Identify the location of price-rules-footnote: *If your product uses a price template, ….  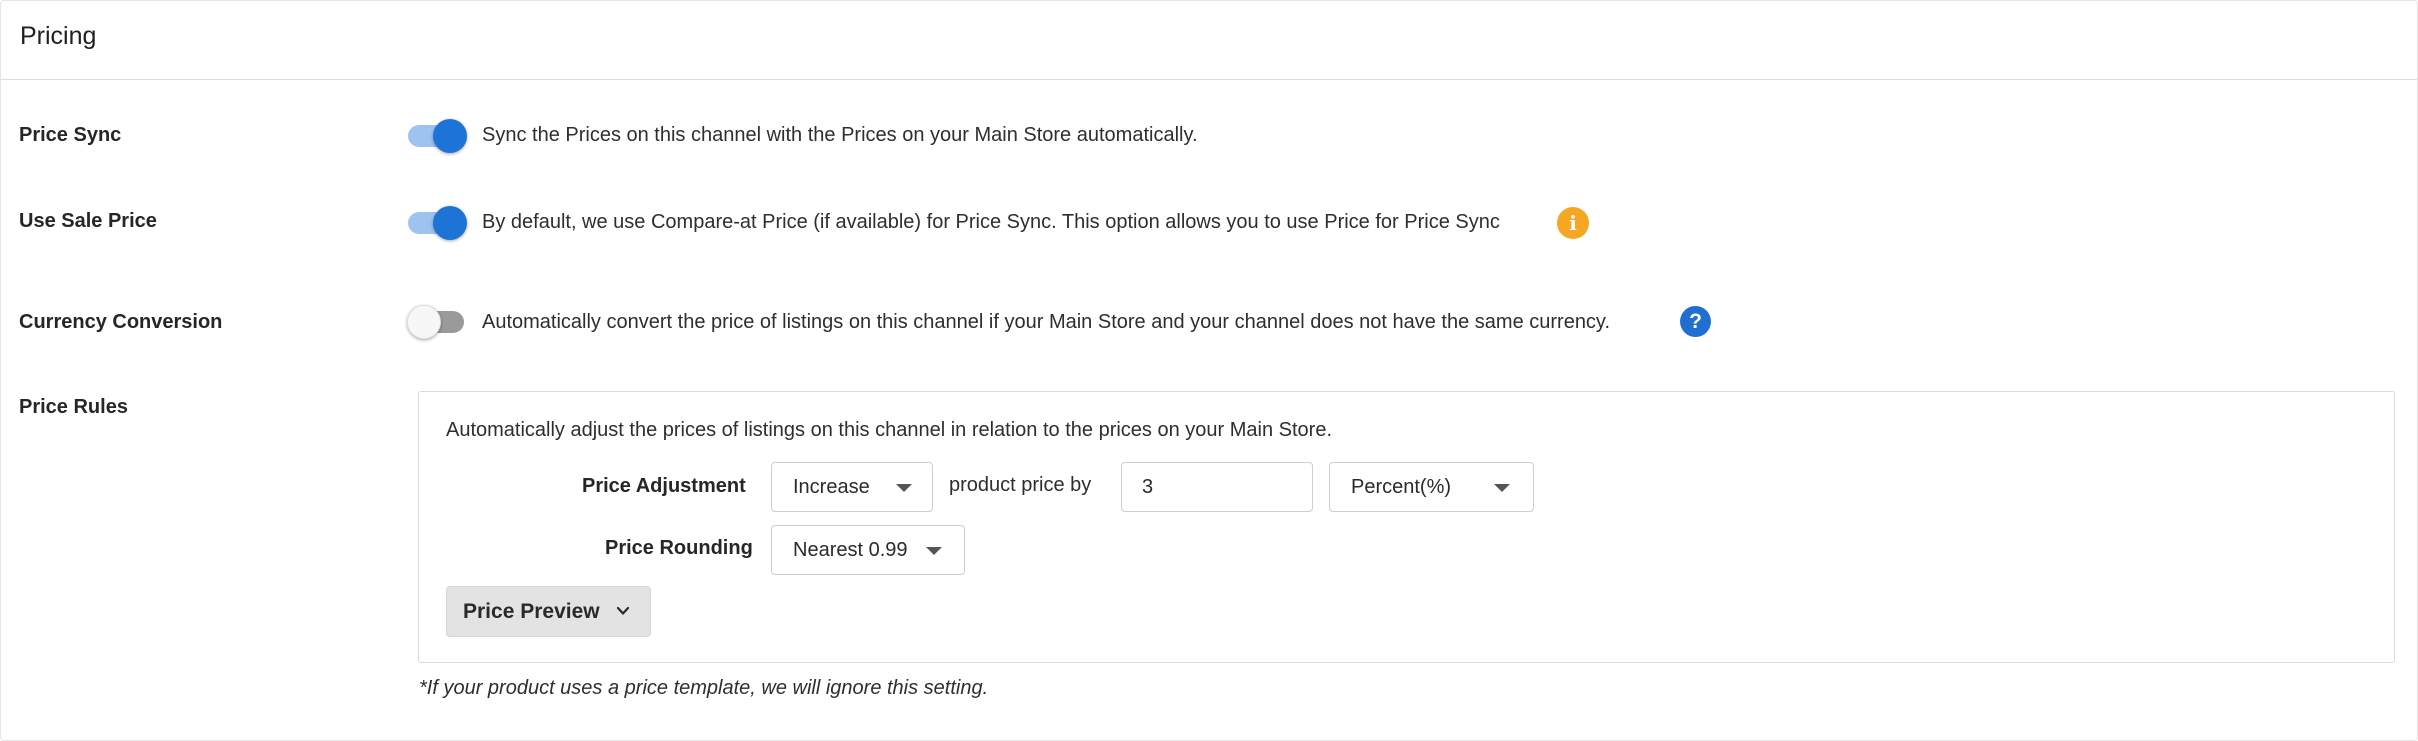
(704, 688).